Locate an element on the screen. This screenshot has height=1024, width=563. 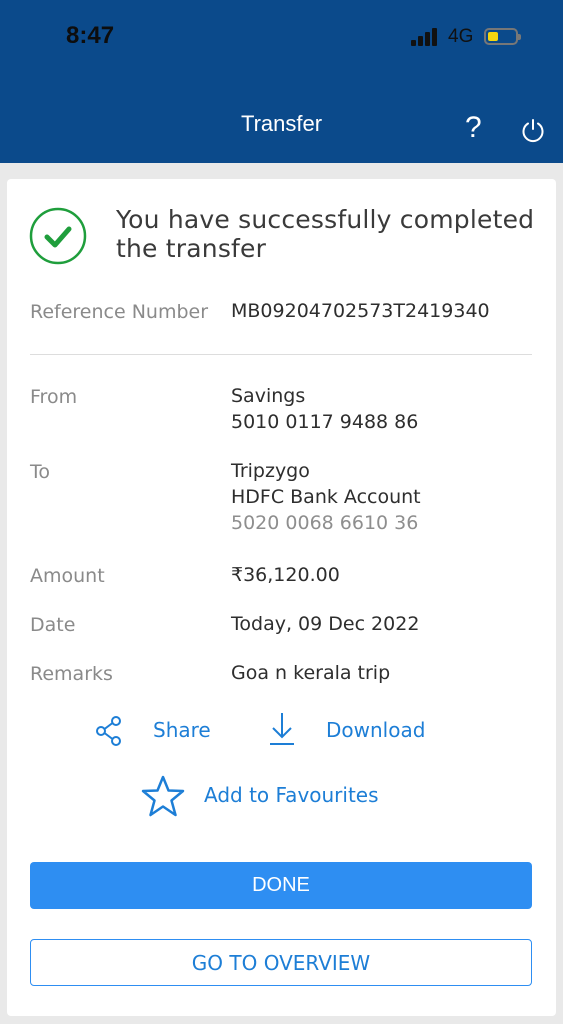
date-value: Today, 09 Dec 2022 is located at coordinates (325, 624).